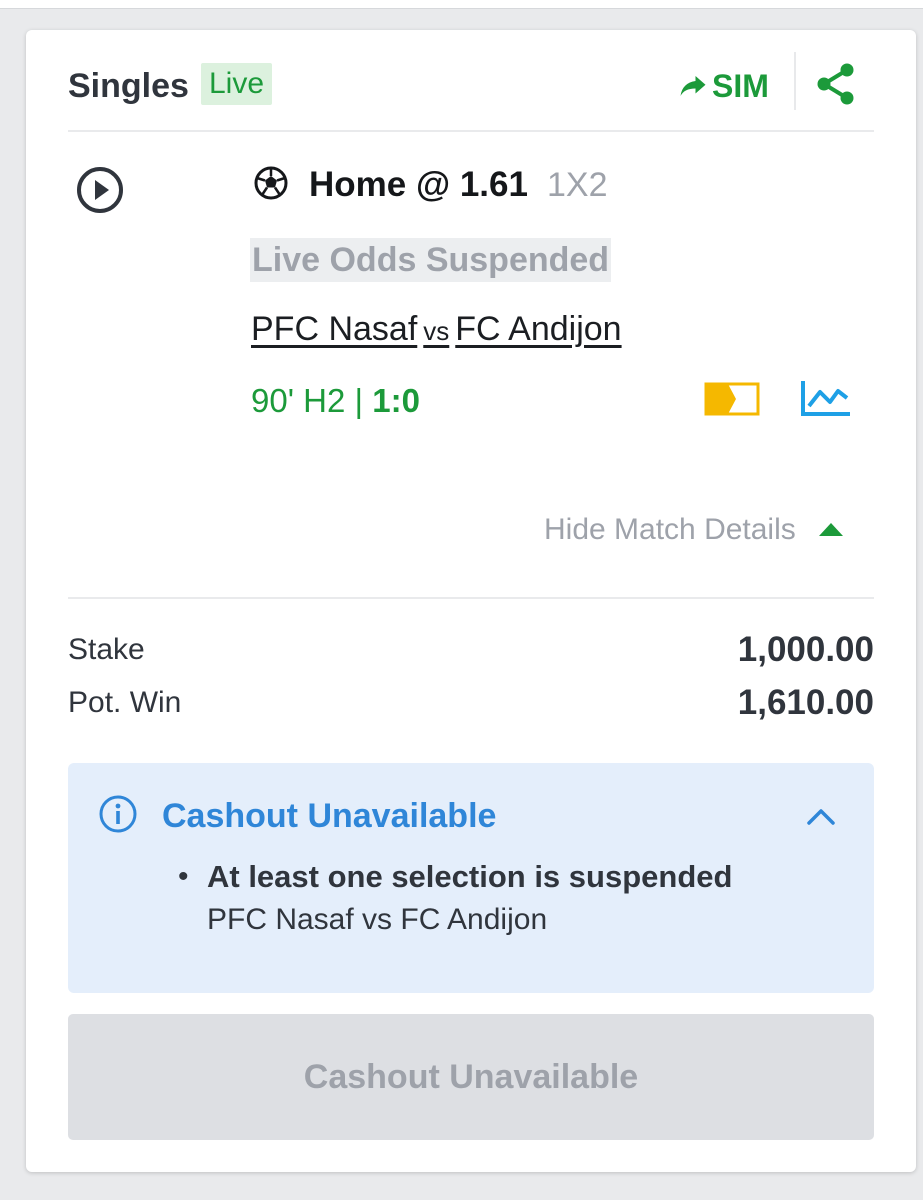  What do you see at coordinates (118, 814) in the screenshot?
I see `info-icon` at bounding box center [118, 814].